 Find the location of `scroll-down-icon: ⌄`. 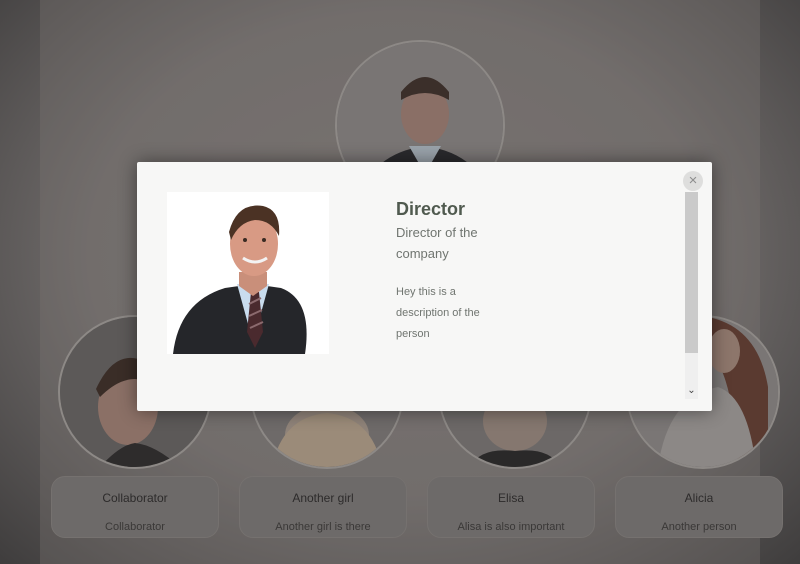

scroll-down-icon: ⌄ is located at coordinates (691, 391).